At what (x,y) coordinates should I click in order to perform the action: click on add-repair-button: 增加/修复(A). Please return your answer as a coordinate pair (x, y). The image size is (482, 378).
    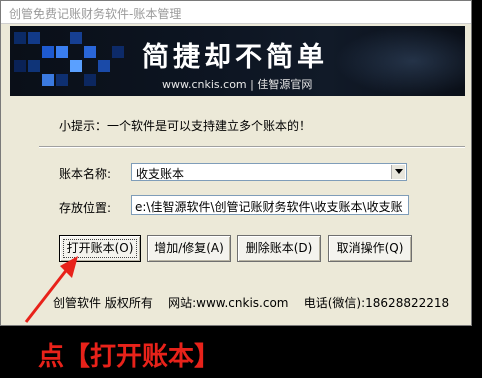
    Looking at the image, I should click on (189, 248).